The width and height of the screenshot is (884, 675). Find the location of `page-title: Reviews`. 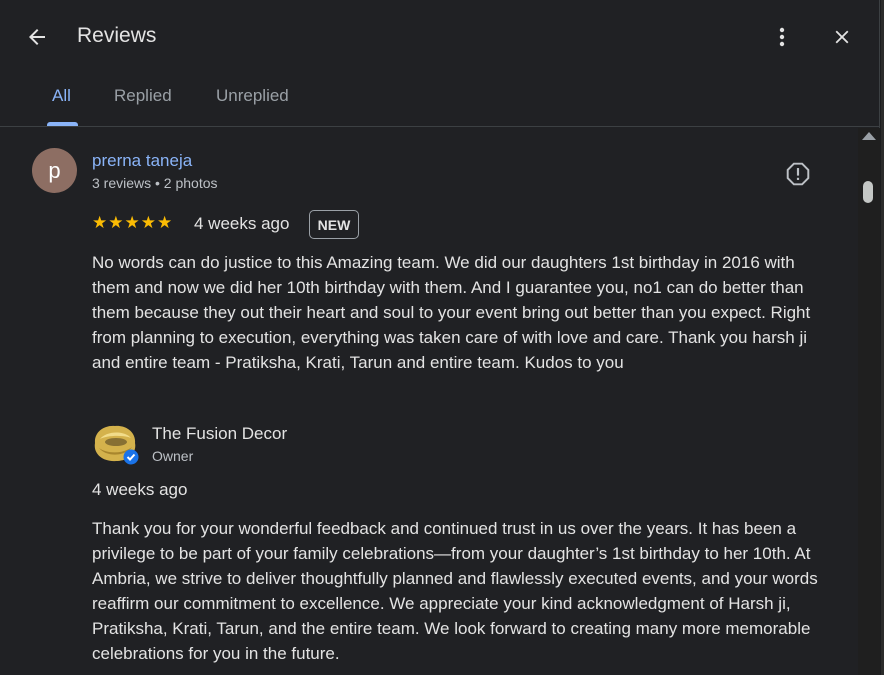

page-title: Reviews is located at coordinates (117, 35).